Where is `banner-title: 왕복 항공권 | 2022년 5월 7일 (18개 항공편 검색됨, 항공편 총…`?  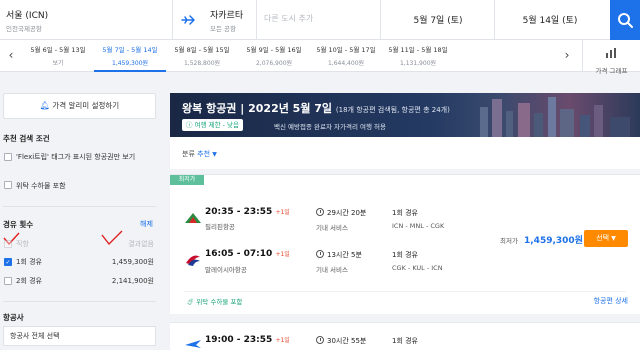 banner-title: 왕복 항공권 | 2022년 5월 7일 (18개 항공편 검색됨, 항공편 총… is located at coordinates (316, 108).